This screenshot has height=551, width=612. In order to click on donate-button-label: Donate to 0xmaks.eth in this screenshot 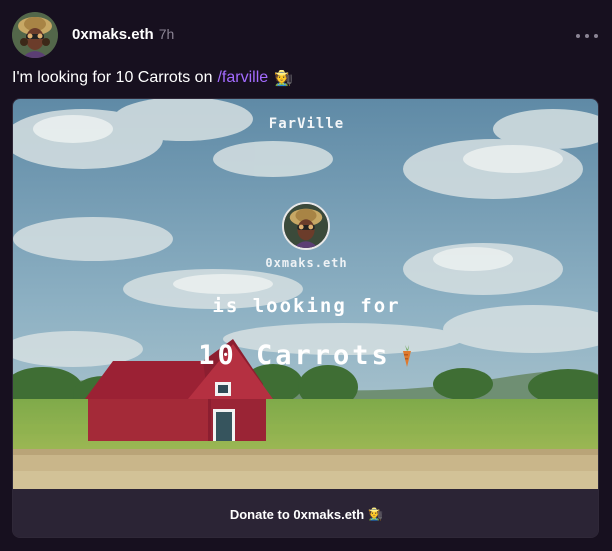, I will do `click(297, 514)`.